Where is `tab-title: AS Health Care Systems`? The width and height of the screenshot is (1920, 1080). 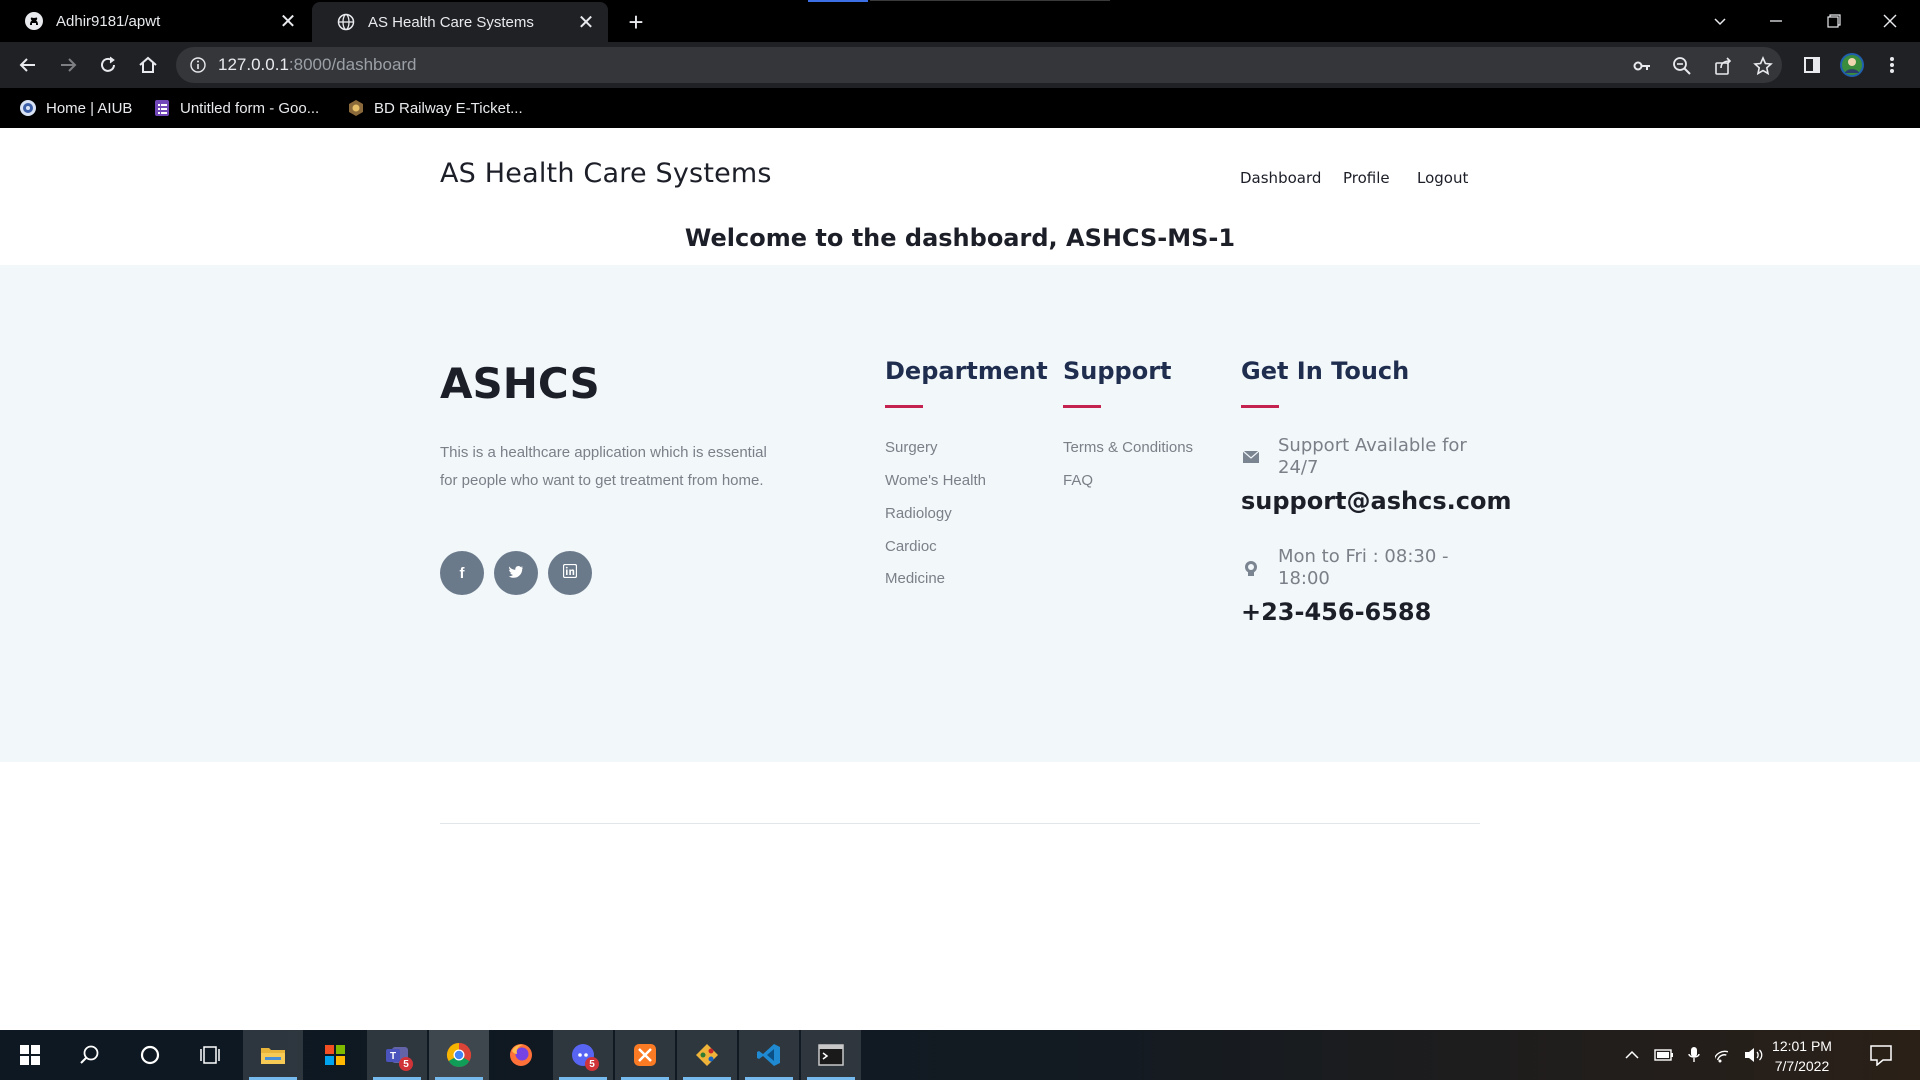 tab-title: AS Health Care Systems is located at coordinates (451, 22).